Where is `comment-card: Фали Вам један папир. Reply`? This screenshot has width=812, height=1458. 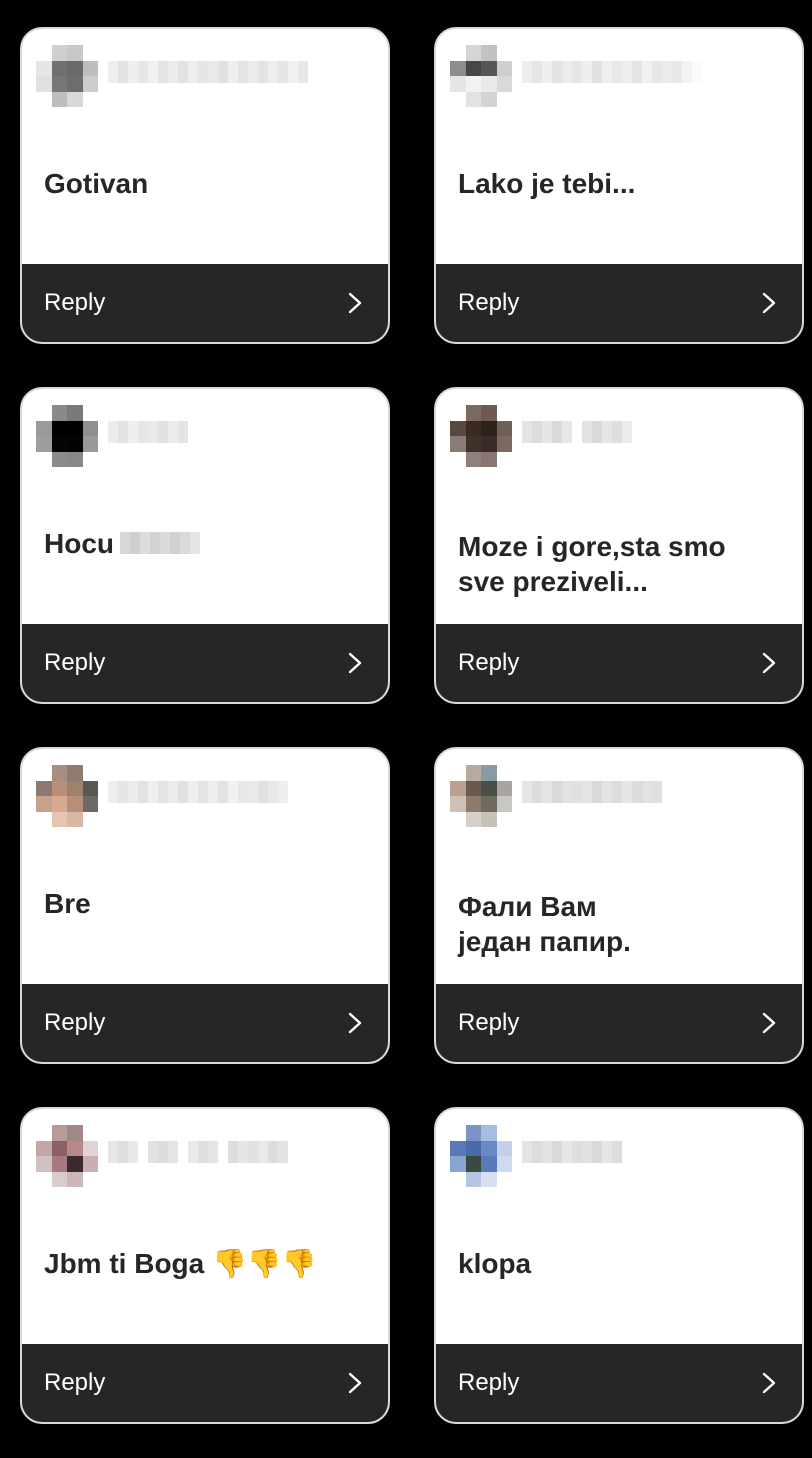 comment-card: Фали Вам један папир. Reply is located at coordinates (619, 905).